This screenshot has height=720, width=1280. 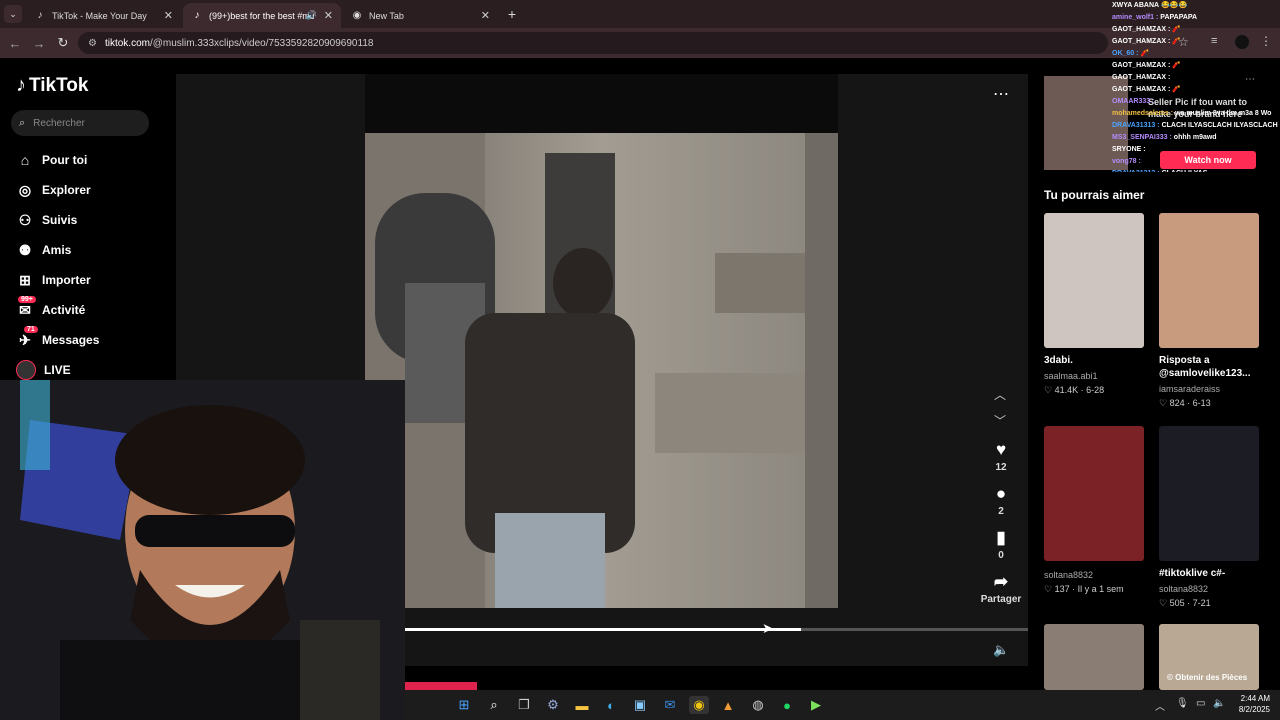 I want to click on network-icon: ▭, so click(x=1200, y=703).